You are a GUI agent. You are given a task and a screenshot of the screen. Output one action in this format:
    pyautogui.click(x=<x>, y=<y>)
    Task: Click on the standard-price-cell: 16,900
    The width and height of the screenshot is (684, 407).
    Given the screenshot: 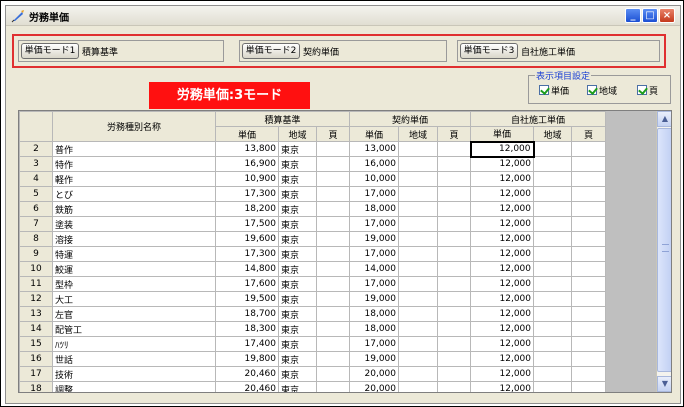 What is the action you would take?
    pyautogui.click(x=247, y=164)
    